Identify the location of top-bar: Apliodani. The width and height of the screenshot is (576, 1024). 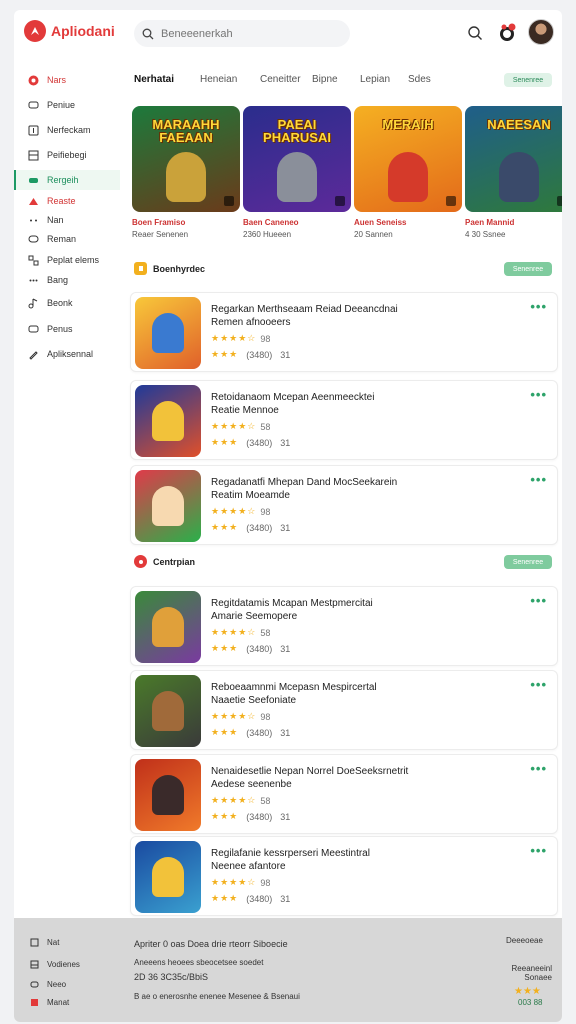
(288, 34).